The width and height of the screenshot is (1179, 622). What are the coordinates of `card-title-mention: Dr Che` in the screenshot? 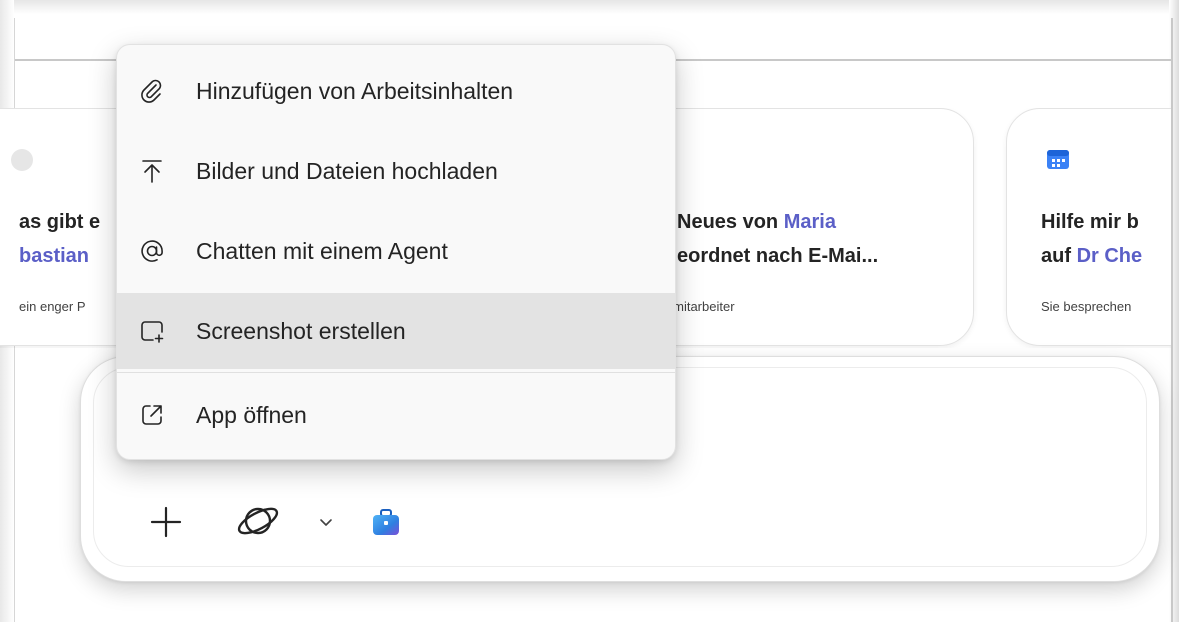 It's located at (1109, 256).